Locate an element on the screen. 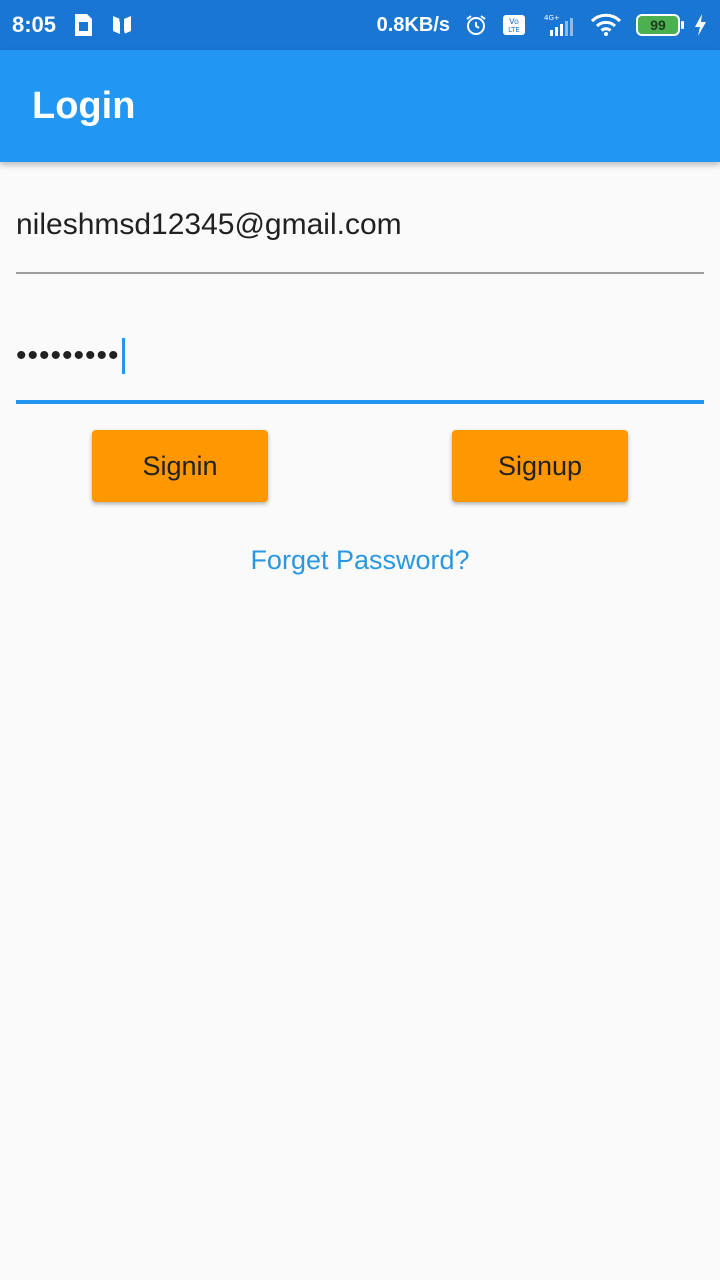 This screenshot has height=1280, width=720. page-title: Login is located at coordinates (84, 105).